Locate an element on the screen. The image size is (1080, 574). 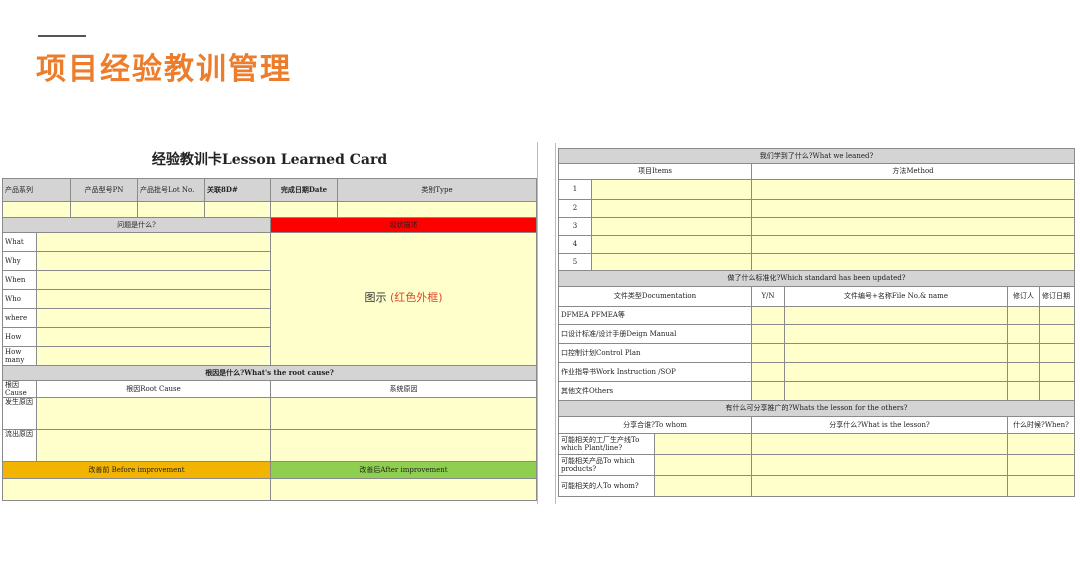
section-root-cause: 根因是什么?What's the root cause? is located at coordinates (269, 372).